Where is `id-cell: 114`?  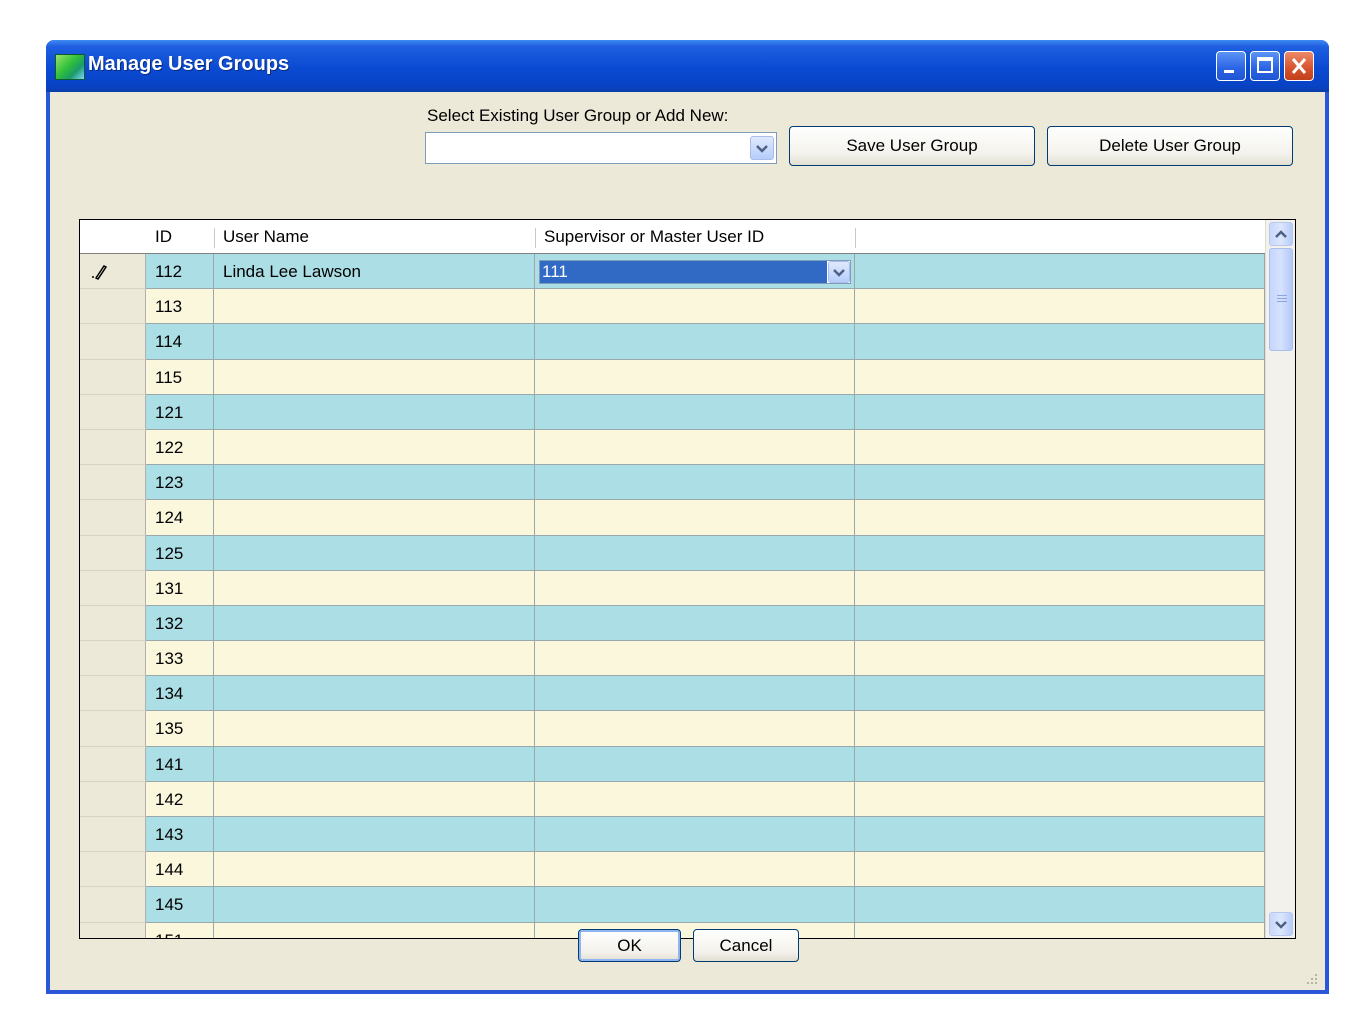
id-cell: 114 is located at coordinates (180, 342).